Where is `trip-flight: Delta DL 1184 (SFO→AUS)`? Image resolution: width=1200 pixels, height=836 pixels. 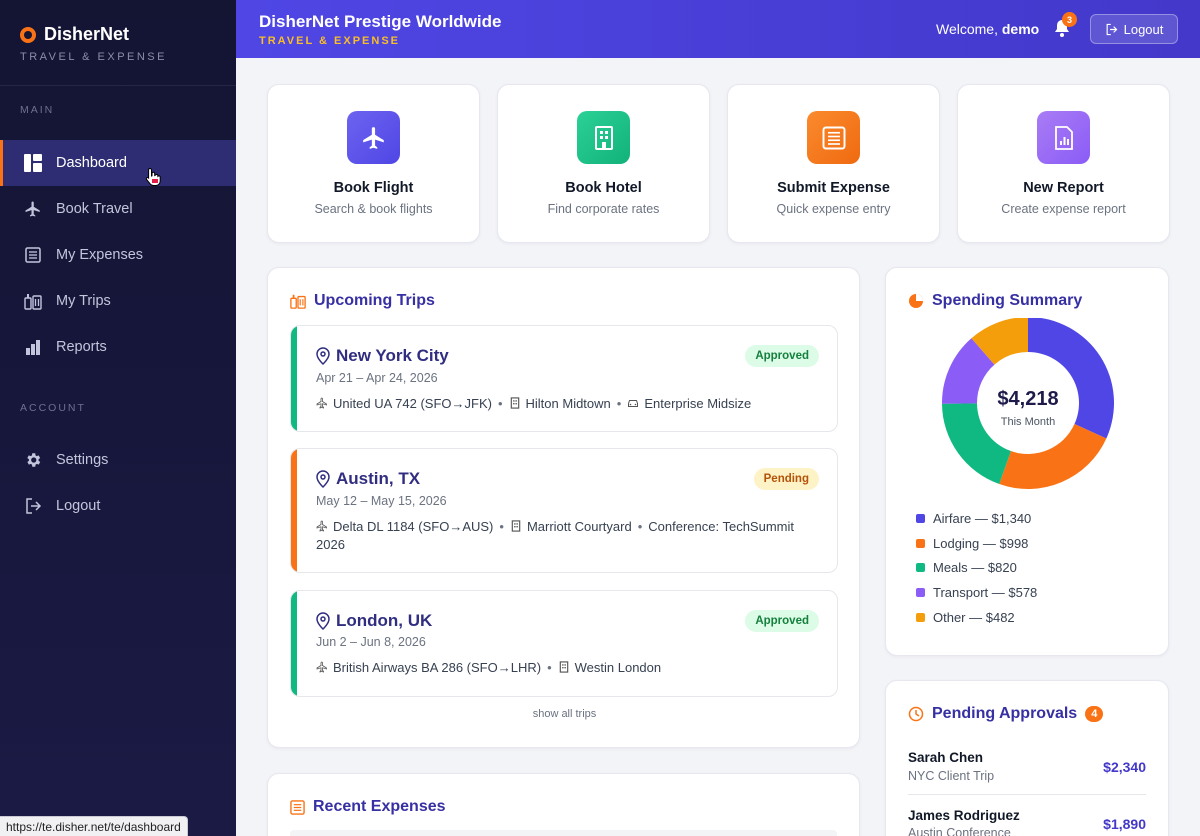
trip-flight: Delta DL 1184 (SFO→AUS) is located at coordinates (413, 526).